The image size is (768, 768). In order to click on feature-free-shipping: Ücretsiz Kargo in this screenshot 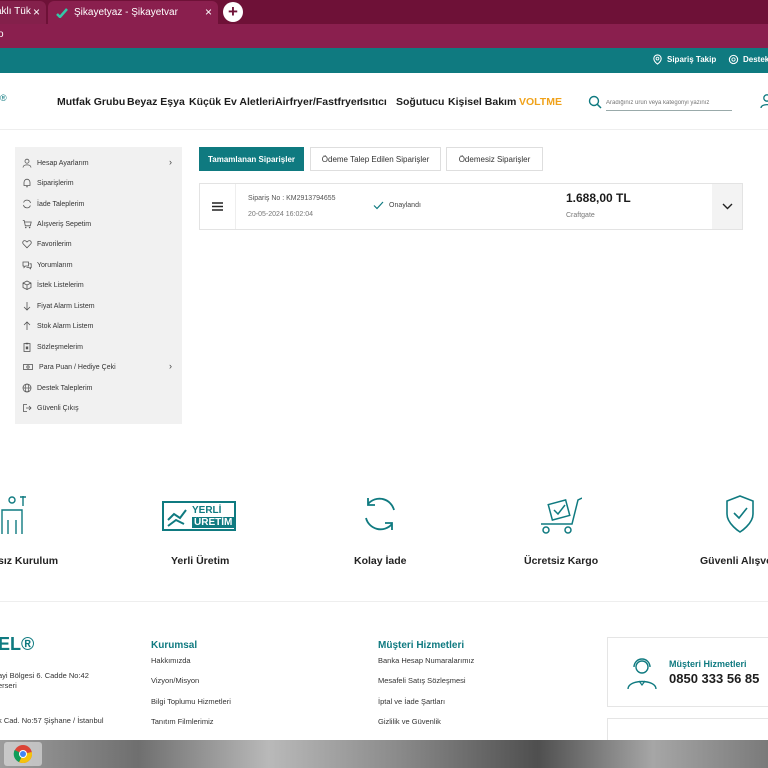, I will do `click(561, 561)`.